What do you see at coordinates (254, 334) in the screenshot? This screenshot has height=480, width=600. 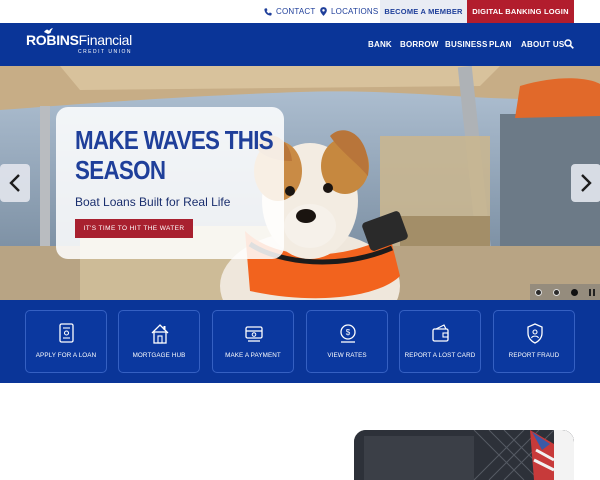 I see `payment-icon` at bounding box center [254, 334].